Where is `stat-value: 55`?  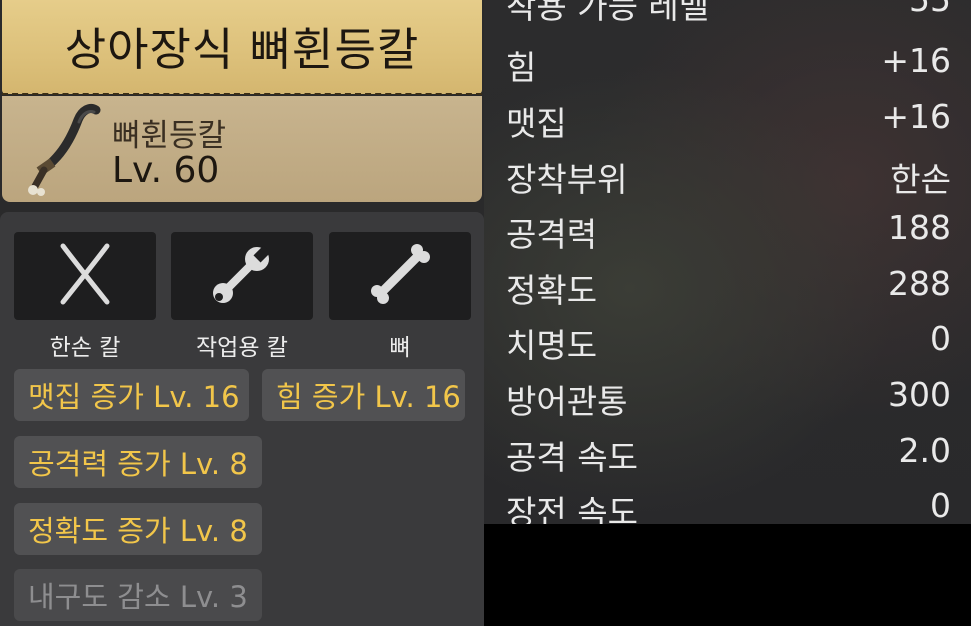
stat-value: 55 is located at coordinates (930, 9).